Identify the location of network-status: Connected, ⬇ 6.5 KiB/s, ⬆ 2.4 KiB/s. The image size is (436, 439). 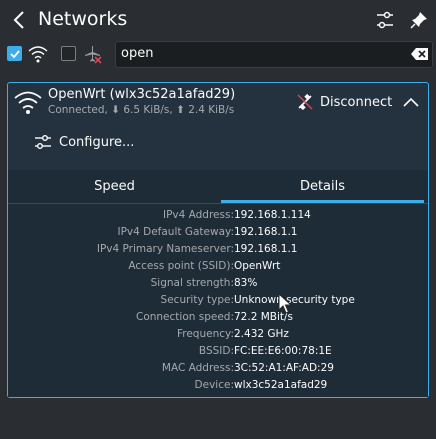
(141, 110).